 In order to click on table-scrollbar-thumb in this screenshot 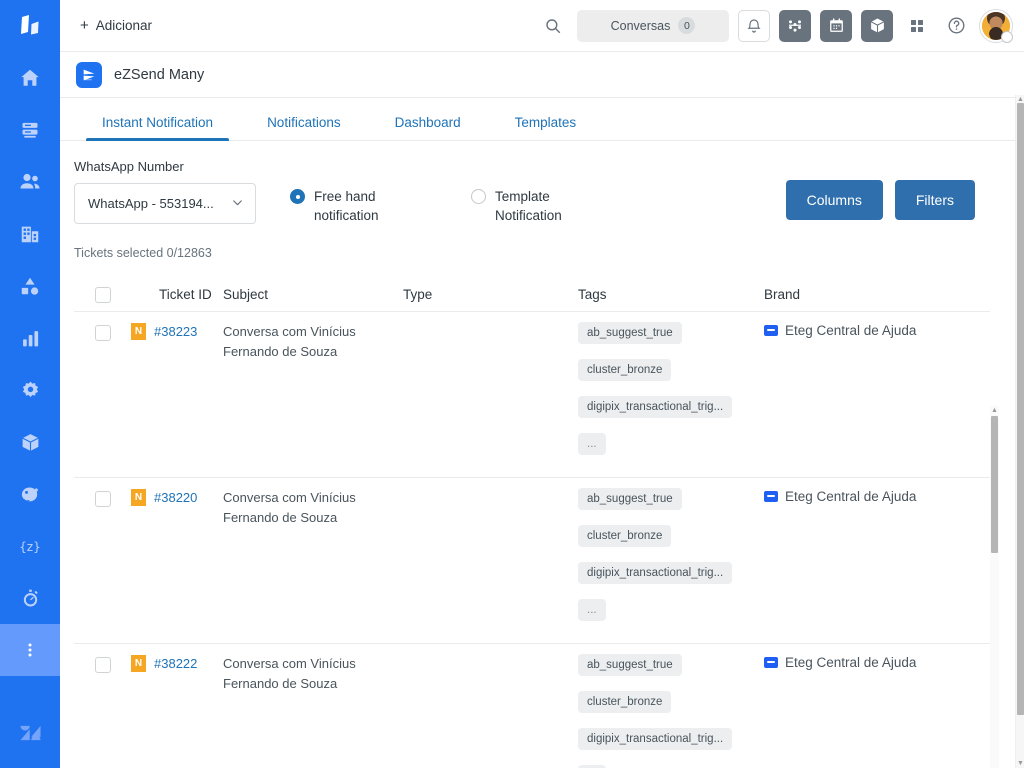, I will do `click(994, 484)`.